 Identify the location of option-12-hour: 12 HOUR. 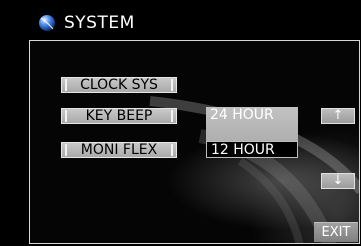
(252, 149).